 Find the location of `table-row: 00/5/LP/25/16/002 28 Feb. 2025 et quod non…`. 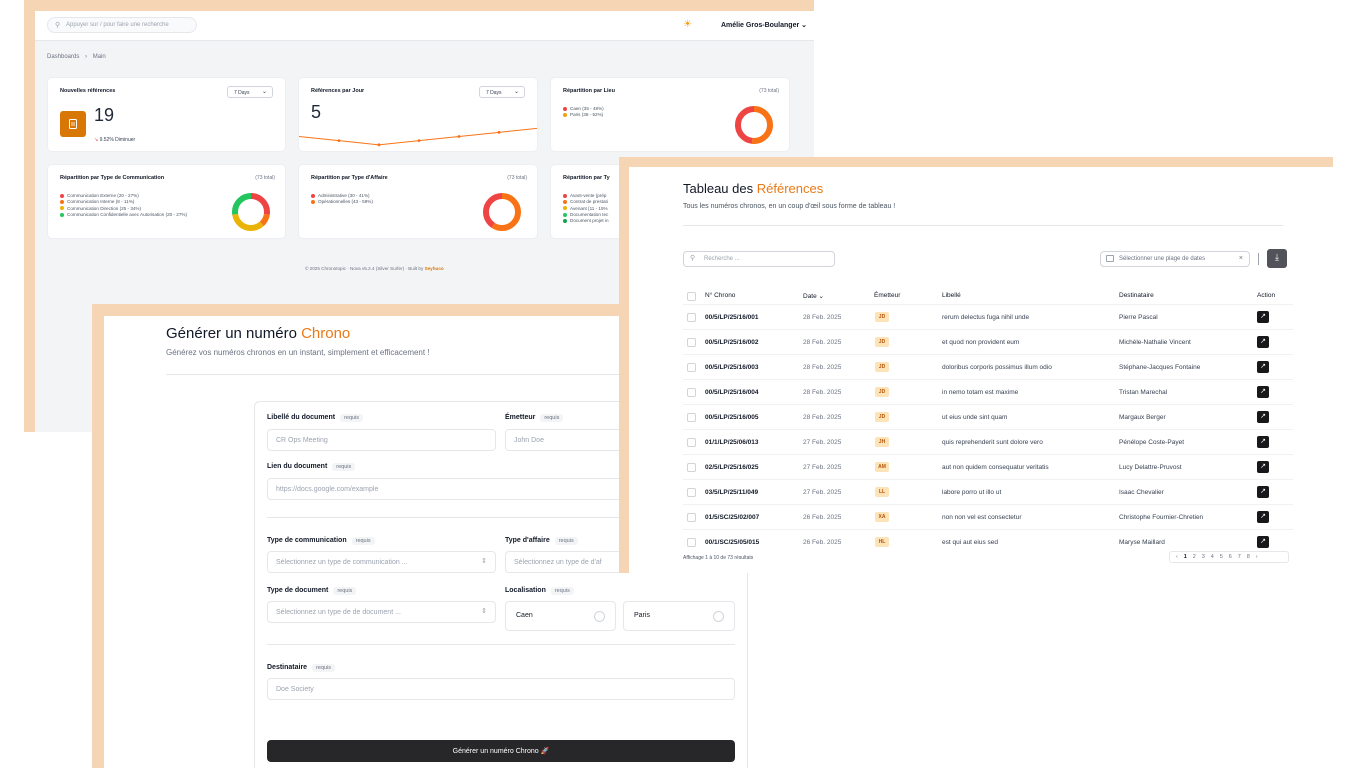

table-row: 00/5/LP/25/16/002 28 Feb. 2025 et quod non… is located at coordinates (988, 341).